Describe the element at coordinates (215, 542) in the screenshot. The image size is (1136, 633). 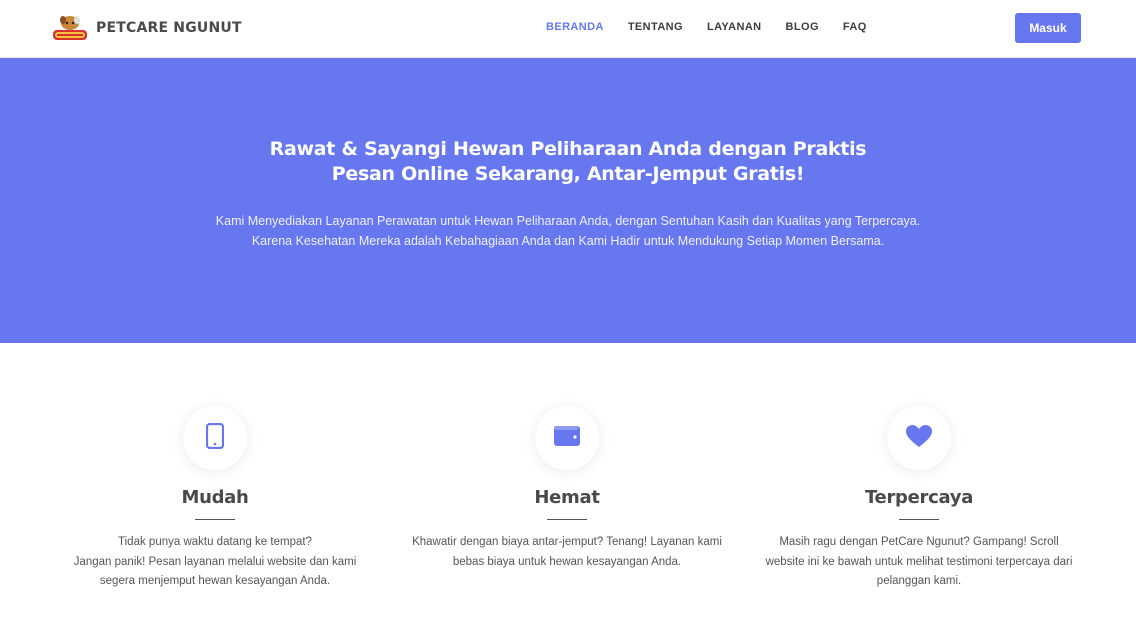
I see `feature-description-line: Tidak punya waktu datang ke tempat?` at that location.